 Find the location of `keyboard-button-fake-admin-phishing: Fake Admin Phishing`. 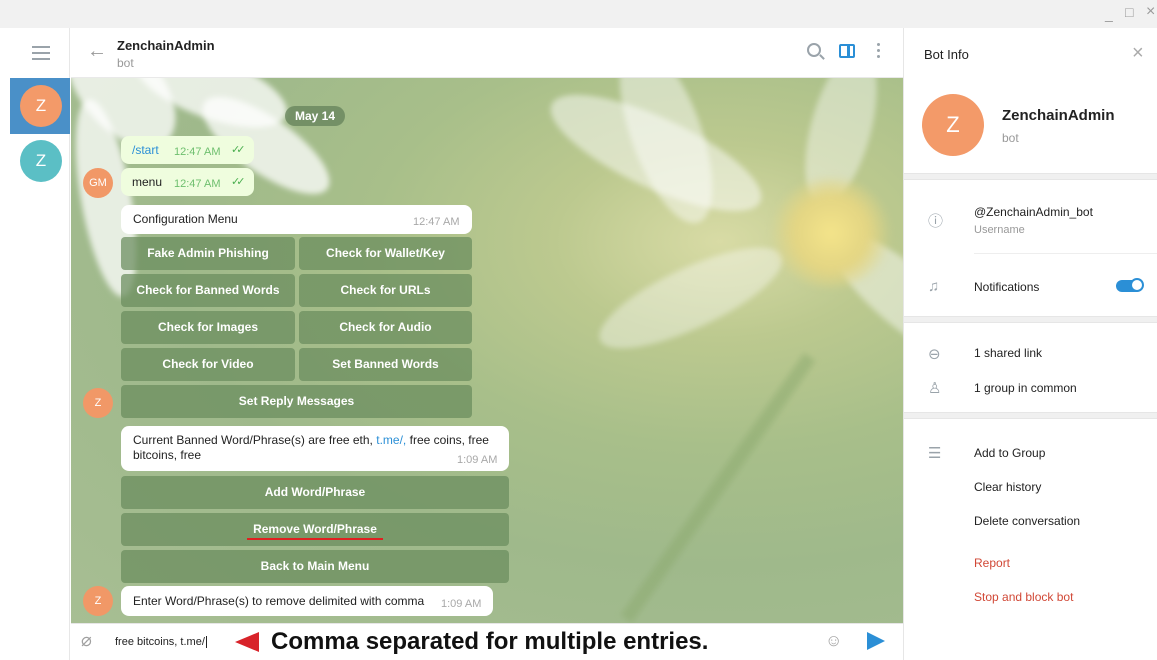

keyboard-button-fake-admin-phishing: Fake Admin Phishing is located at coordinates (208, 253).